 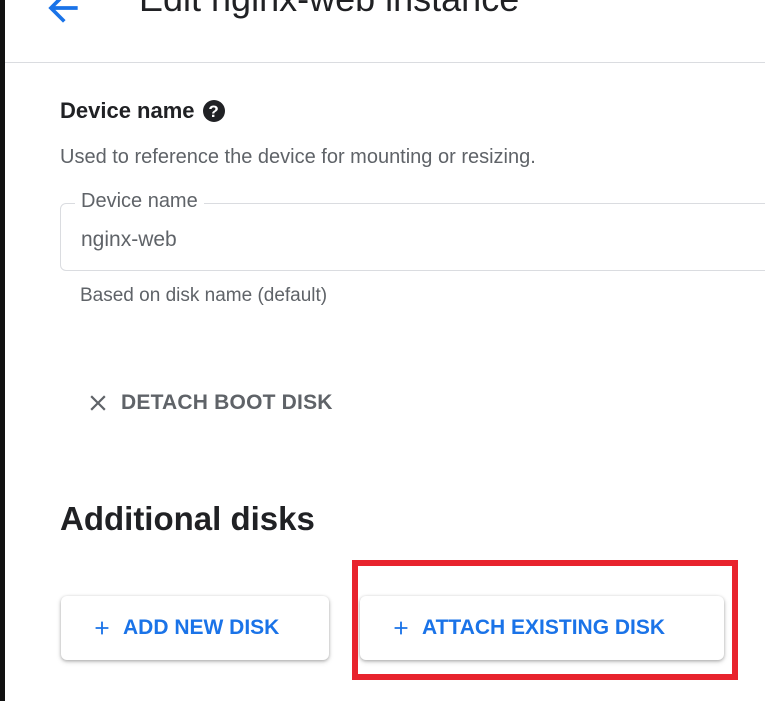 What do you see at coordinates (187, 518) in the screenshot?
I see `additional-disks-heading: Additional disks` at bounding box center [187, 518].